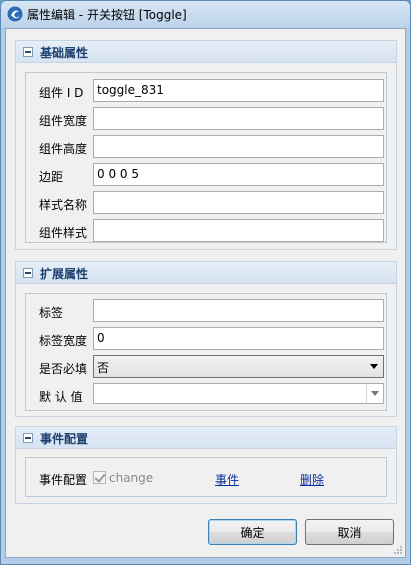  Describe the element at coordinates (131, 478) in the screenshot. I see `change-checkbox-label: change` at that location.